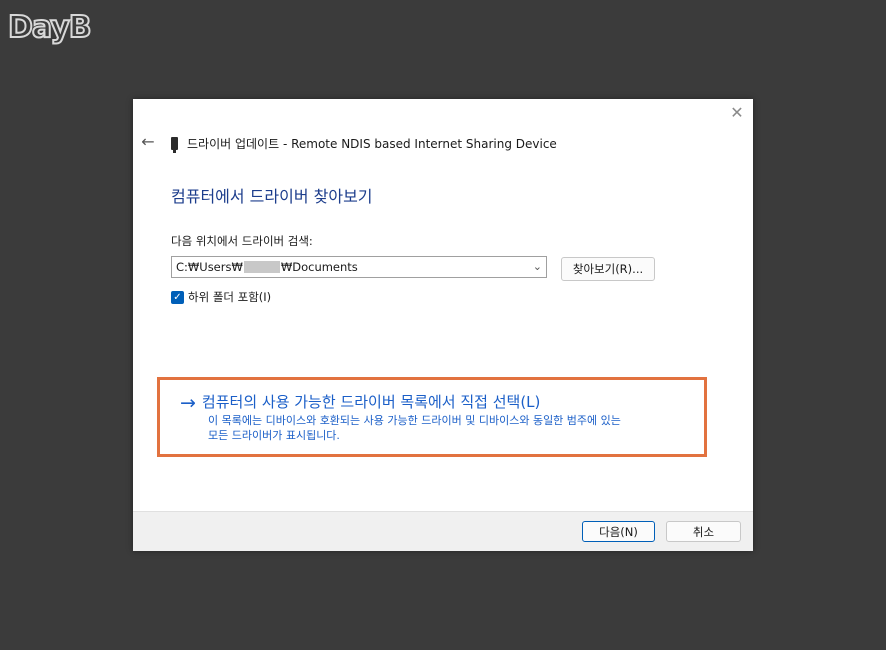 This screenshot has width=886, height=650. I want to click on path-prefix: C:₩Users₩, so click(209, 267).